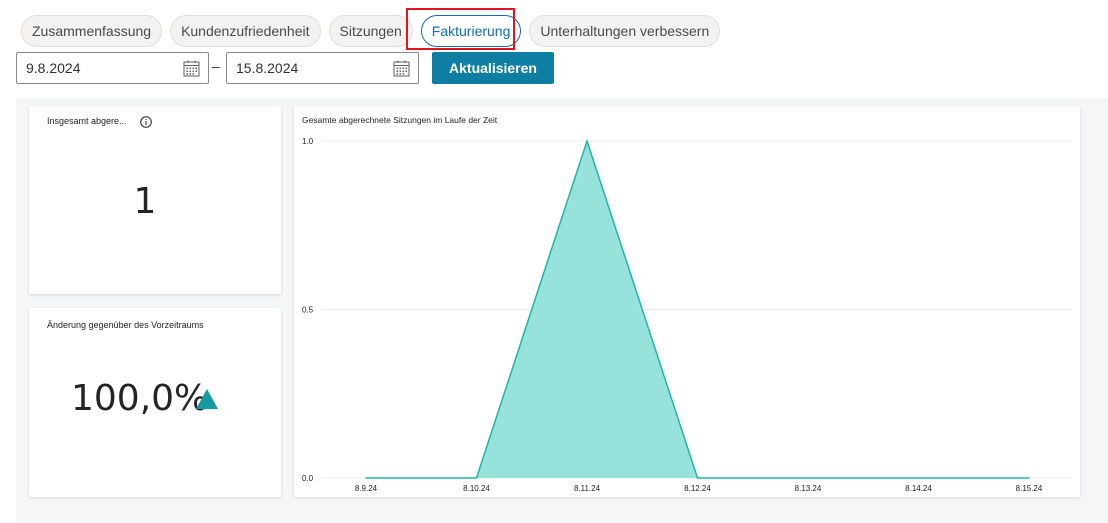 The height and width of the screenshot is (523, 1108). Describe the element at coordinates (308, 310) in the screenshot. I see `y-tick-label: 0.5` at that location.